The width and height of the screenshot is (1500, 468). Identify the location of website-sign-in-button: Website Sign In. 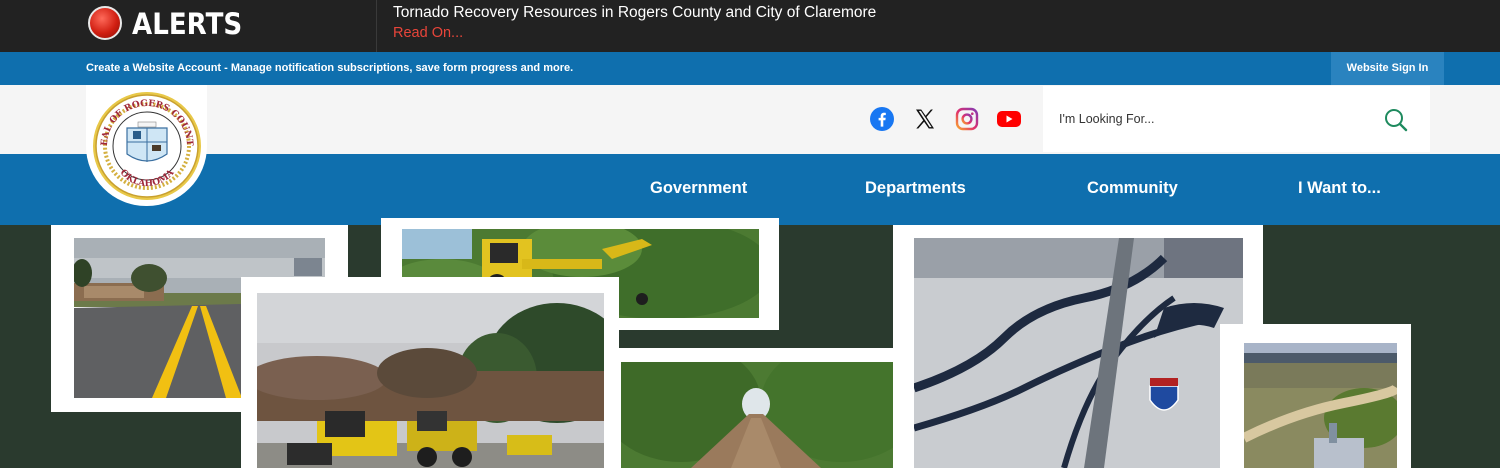
(1387, 68).